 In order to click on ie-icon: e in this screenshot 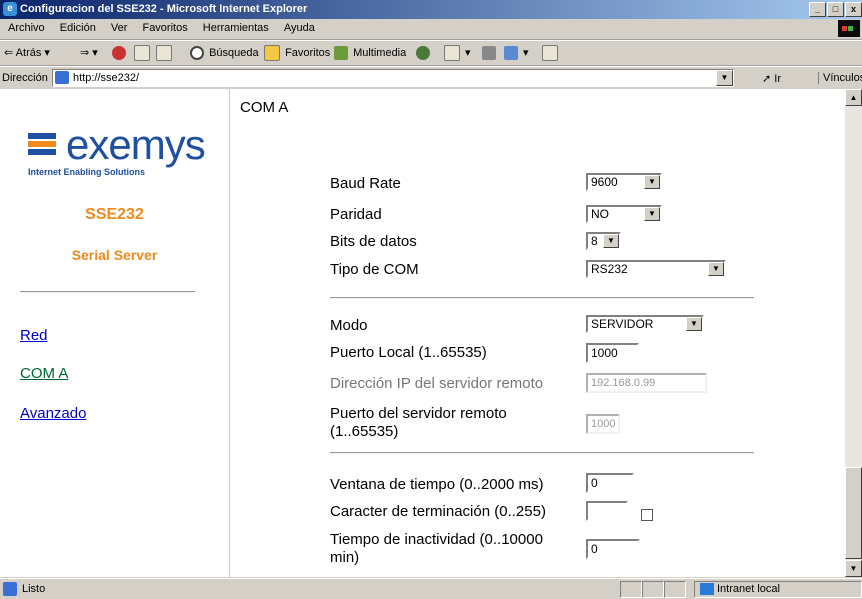, I will do `click(10, 9)`.